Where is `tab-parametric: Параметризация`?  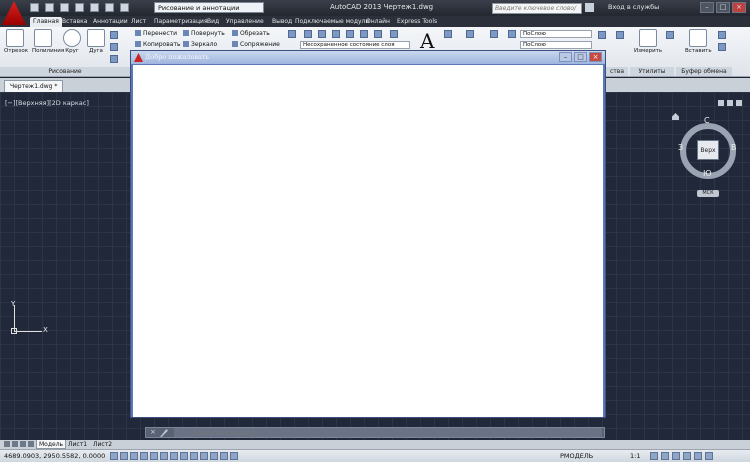
tab-parametric: Параметризация is located at coordinates (181, 22).